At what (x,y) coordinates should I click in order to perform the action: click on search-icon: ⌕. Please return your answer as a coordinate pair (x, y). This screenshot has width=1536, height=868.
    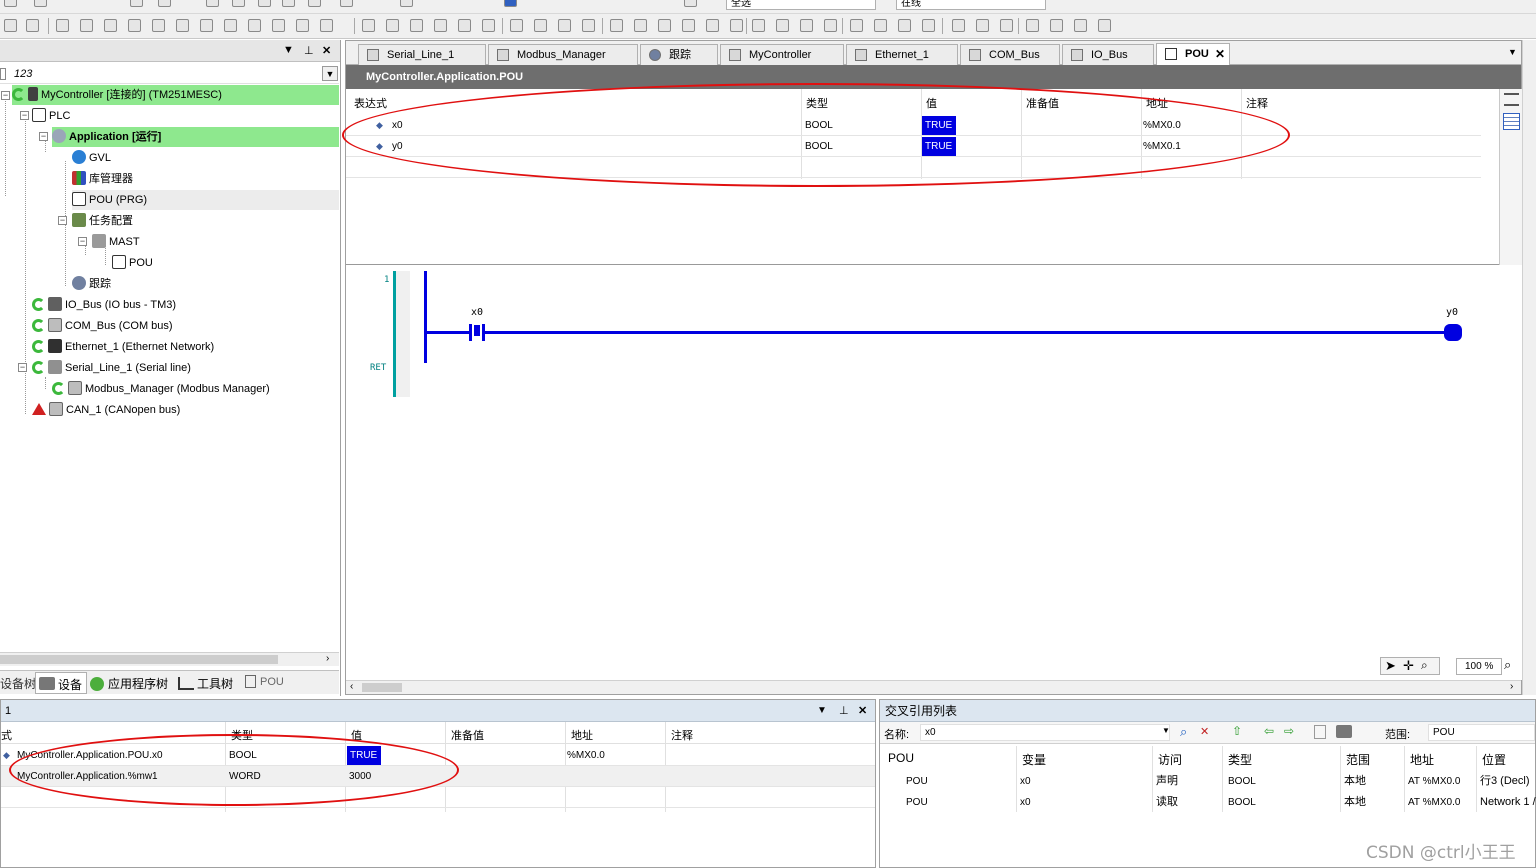
    Looking at the image, I should click on (1183, 732).